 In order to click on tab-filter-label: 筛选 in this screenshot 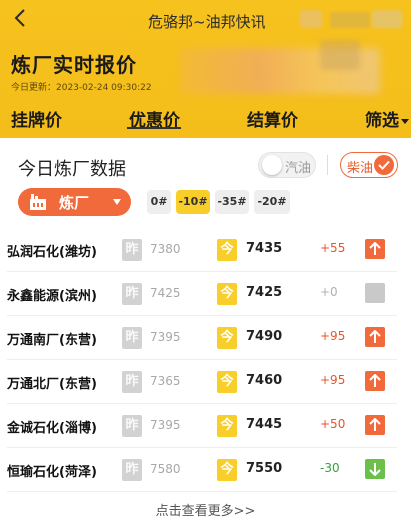, I will do `click(382, 121)`.